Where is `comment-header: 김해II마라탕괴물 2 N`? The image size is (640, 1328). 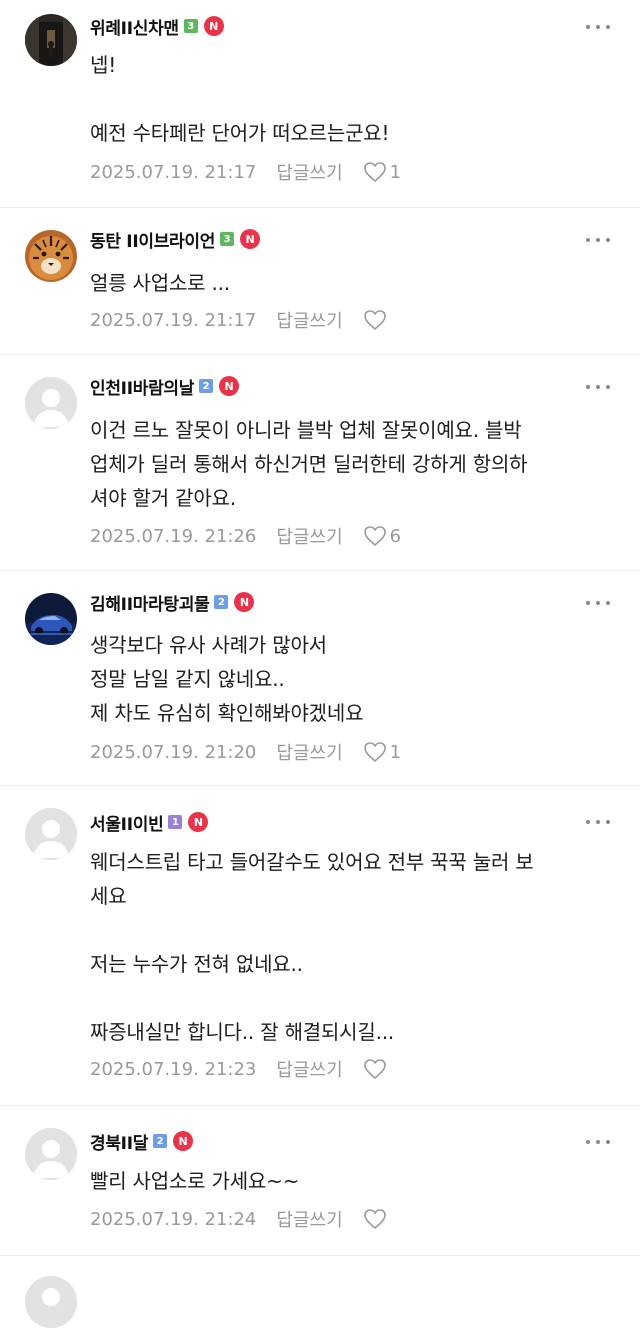
comment-header: 김해II마라탕괴물 2 N is located at coordinates (172, 602).